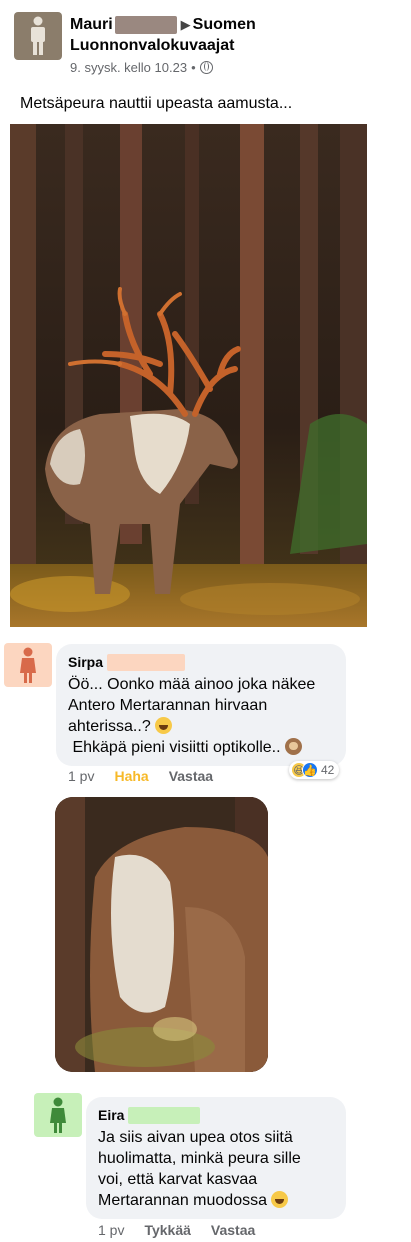 This screenshot has height=1242, width=411. What do you see at coordinates (163, 725) in the screenshot?
I see `grinning-emoji-icon` at bounding box center [163, 725].